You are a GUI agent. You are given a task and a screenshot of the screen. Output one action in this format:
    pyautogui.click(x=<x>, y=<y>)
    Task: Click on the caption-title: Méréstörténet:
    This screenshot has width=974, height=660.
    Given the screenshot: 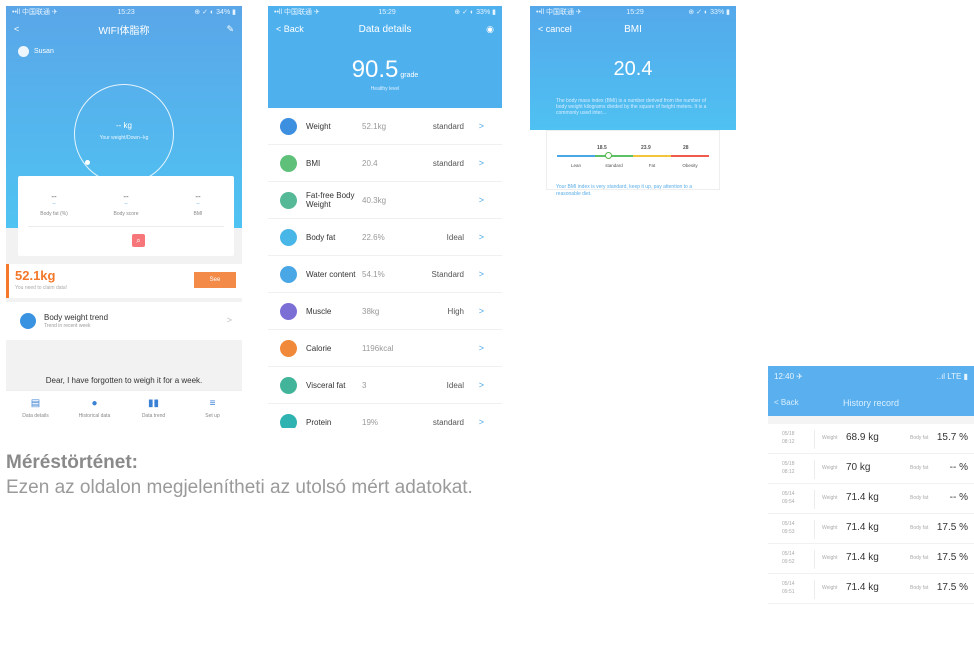 What is the action you would take?
    pyautogui.click(x=72, y=462)
    